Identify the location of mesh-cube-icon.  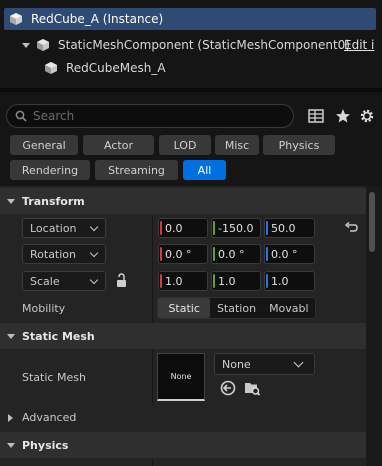
(51, 68).